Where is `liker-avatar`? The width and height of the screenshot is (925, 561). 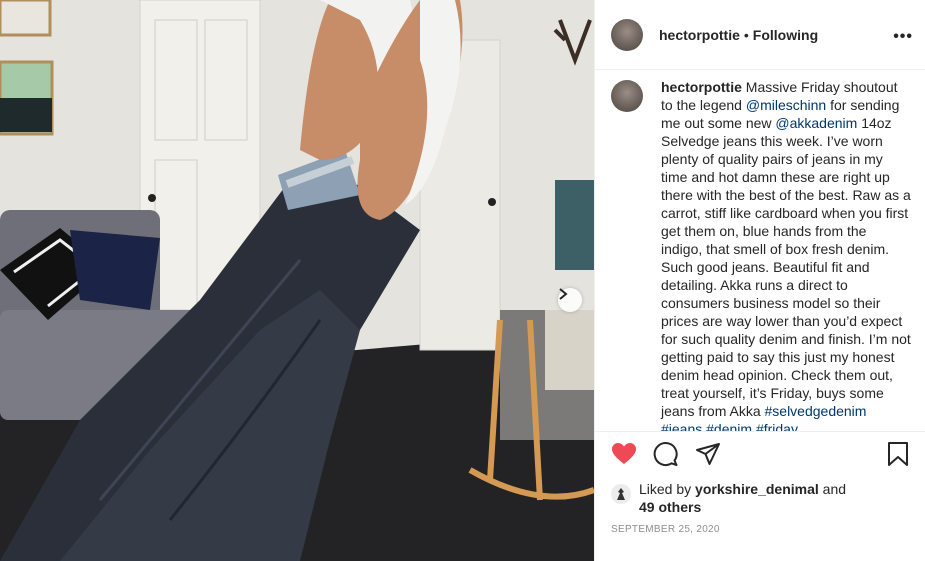 liker-avatar is located at coordinates (621, 494).